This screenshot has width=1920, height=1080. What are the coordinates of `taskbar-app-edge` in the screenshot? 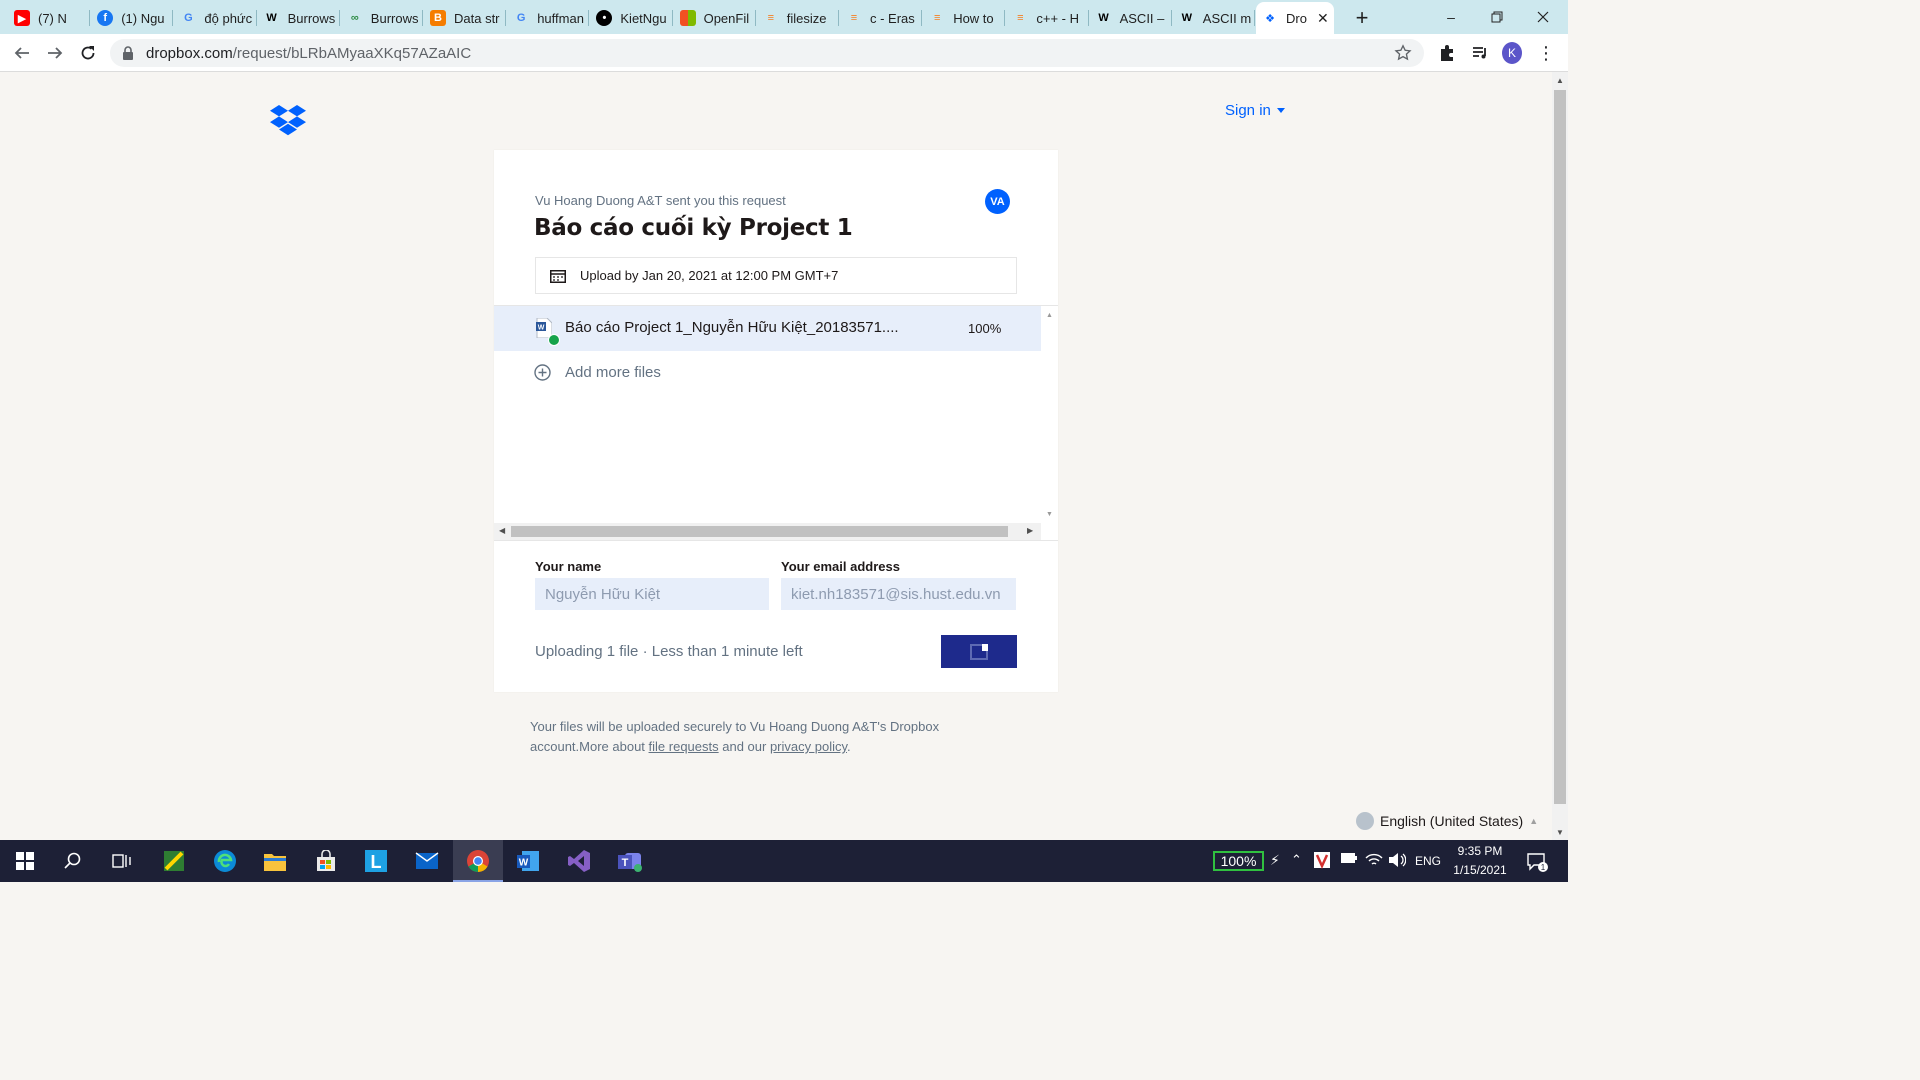 It's located at (225, 861).